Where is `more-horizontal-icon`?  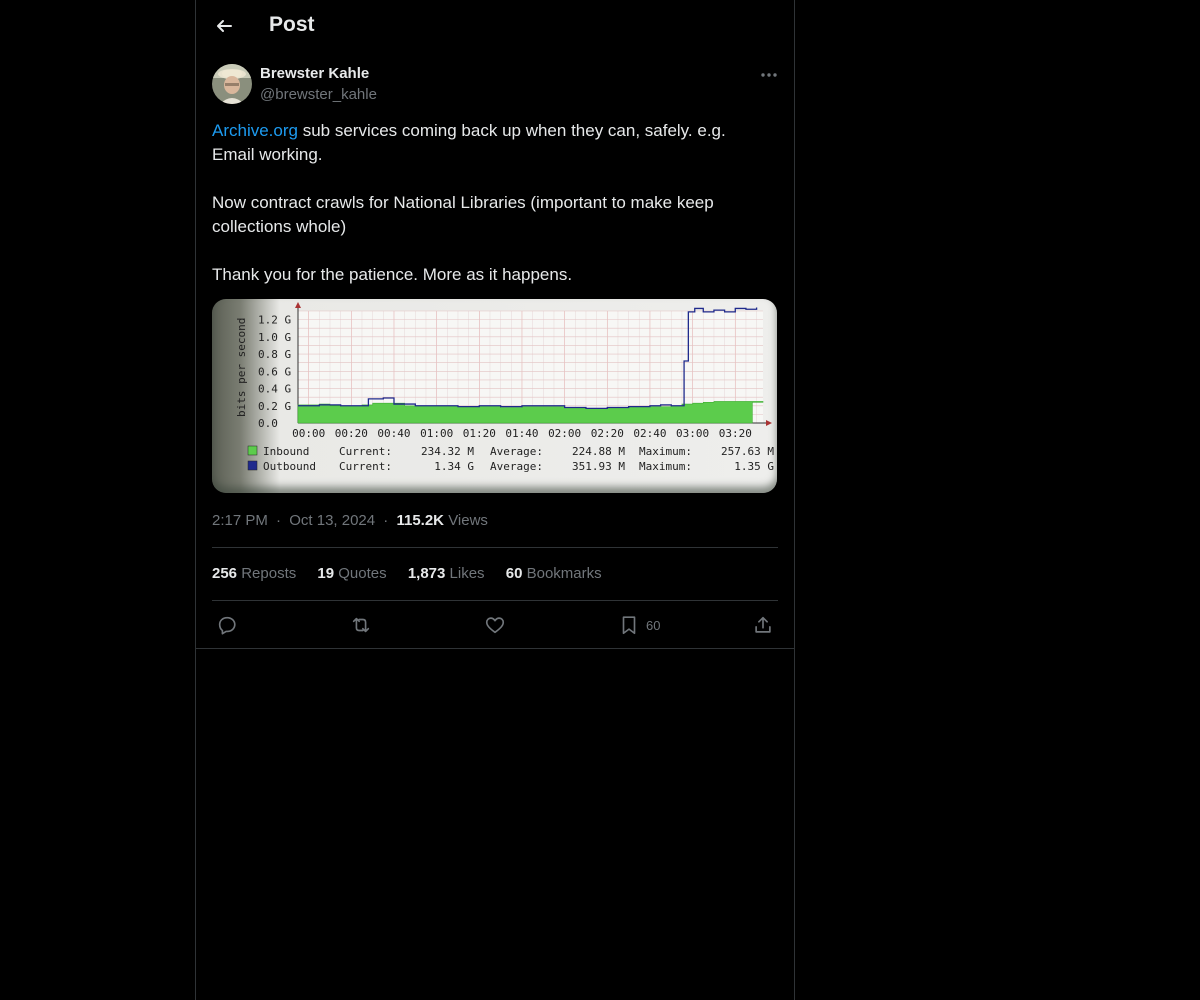 more-horizontal-icon is located at coordinates (769, 75).